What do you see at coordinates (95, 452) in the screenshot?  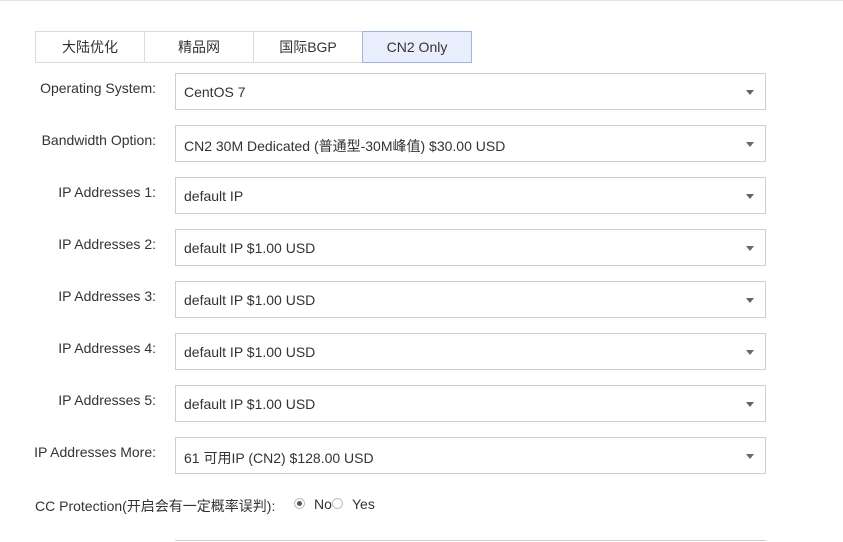 I see `ip-addresses-more-label: IP Addresses More:` at bounding box center [95, 452].